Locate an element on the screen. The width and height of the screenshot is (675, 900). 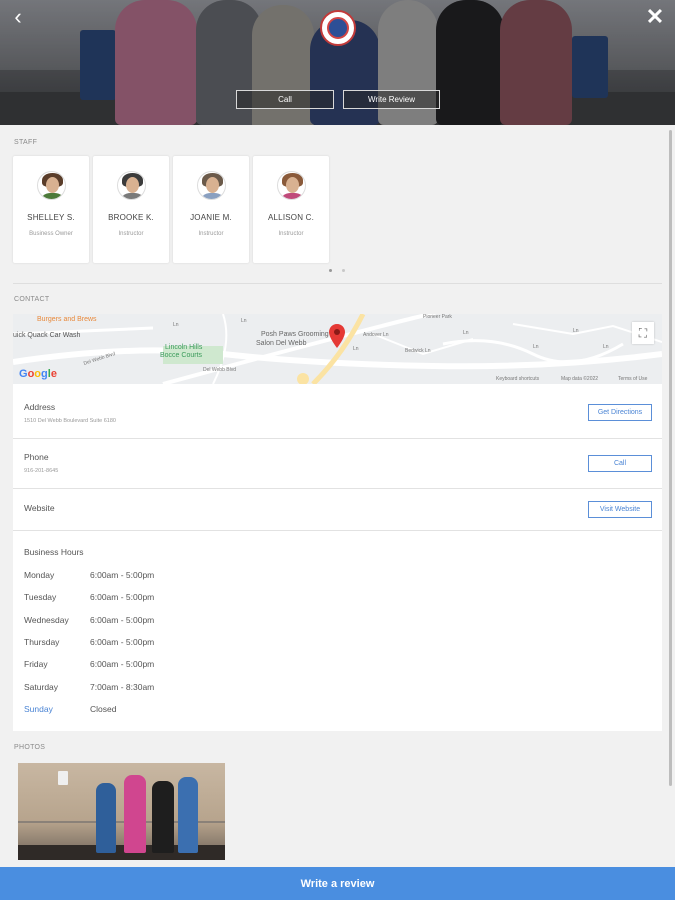
back-arrow-icon: ‹ is located at coordinates (18, 18).